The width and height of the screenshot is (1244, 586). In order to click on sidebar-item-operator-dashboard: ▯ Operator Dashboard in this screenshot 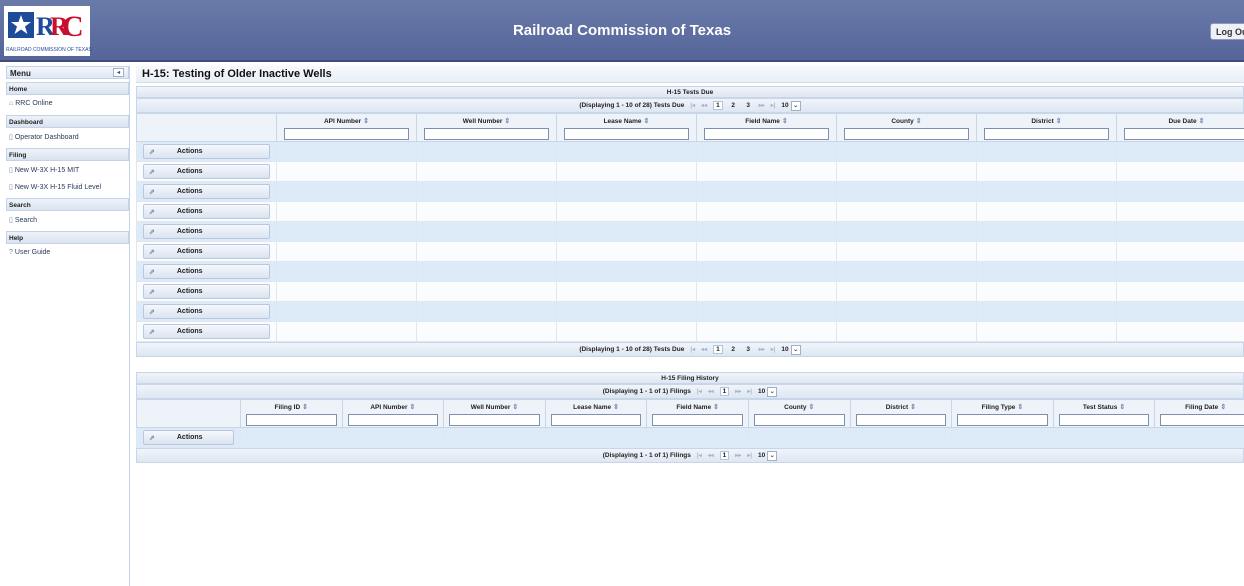, I will do `click(67, 136)`.